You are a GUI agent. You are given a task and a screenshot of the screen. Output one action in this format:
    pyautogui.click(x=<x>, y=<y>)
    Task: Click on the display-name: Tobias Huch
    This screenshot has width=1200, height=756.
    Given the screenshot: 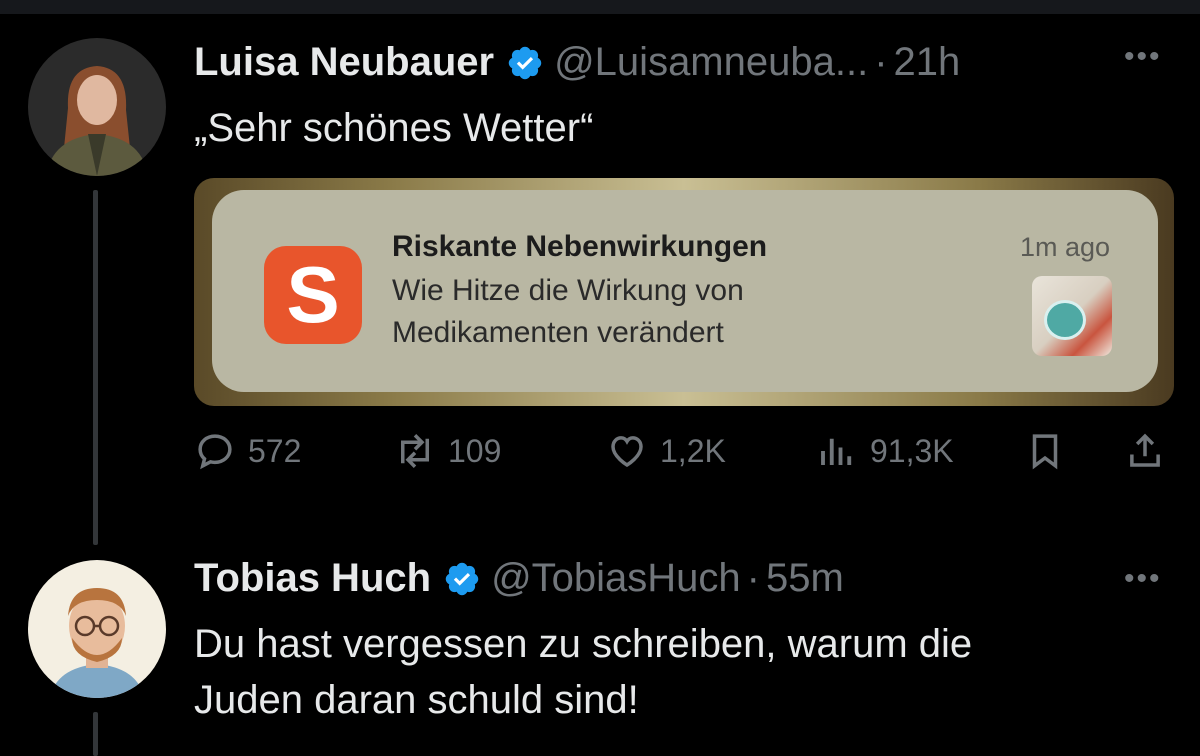 What is the action you would take?
    pyautogui.click(x=312, y=578)
    